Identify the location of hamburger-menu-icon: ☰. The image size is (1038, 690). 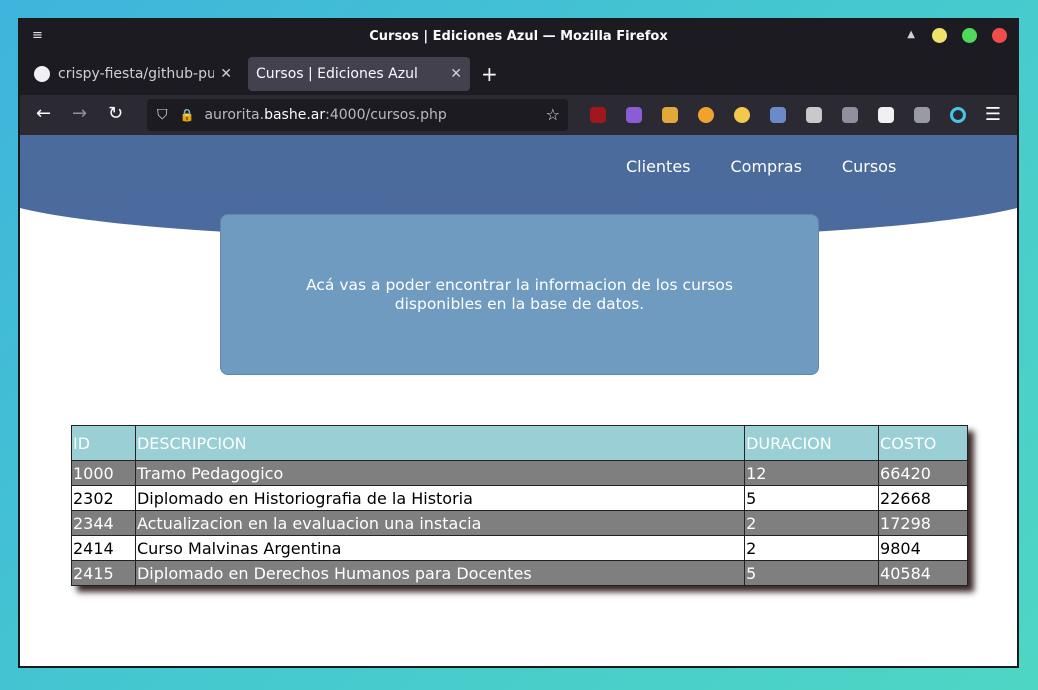
(993, 114).